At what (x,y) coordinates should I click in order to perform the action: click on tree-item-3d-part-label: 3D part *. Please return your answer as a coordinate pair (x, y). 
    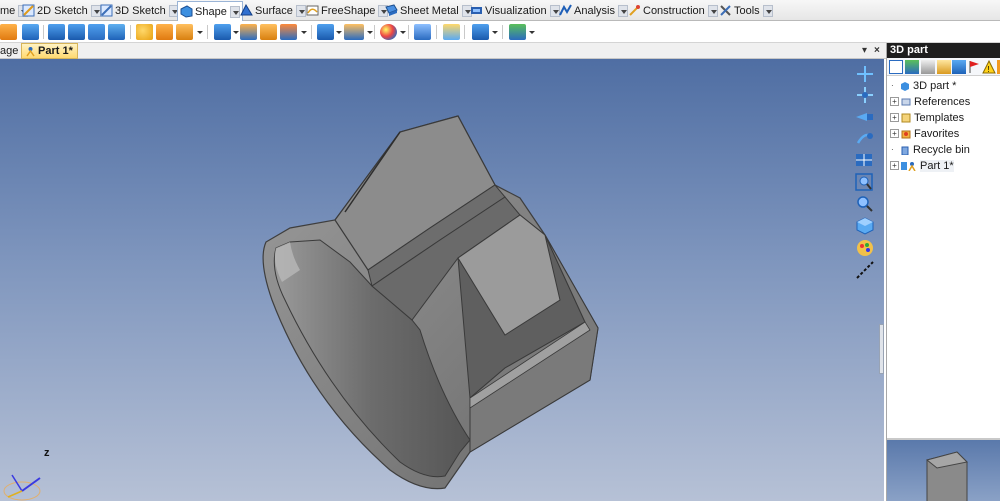
    Looking at the image, I should click on (935, 85).